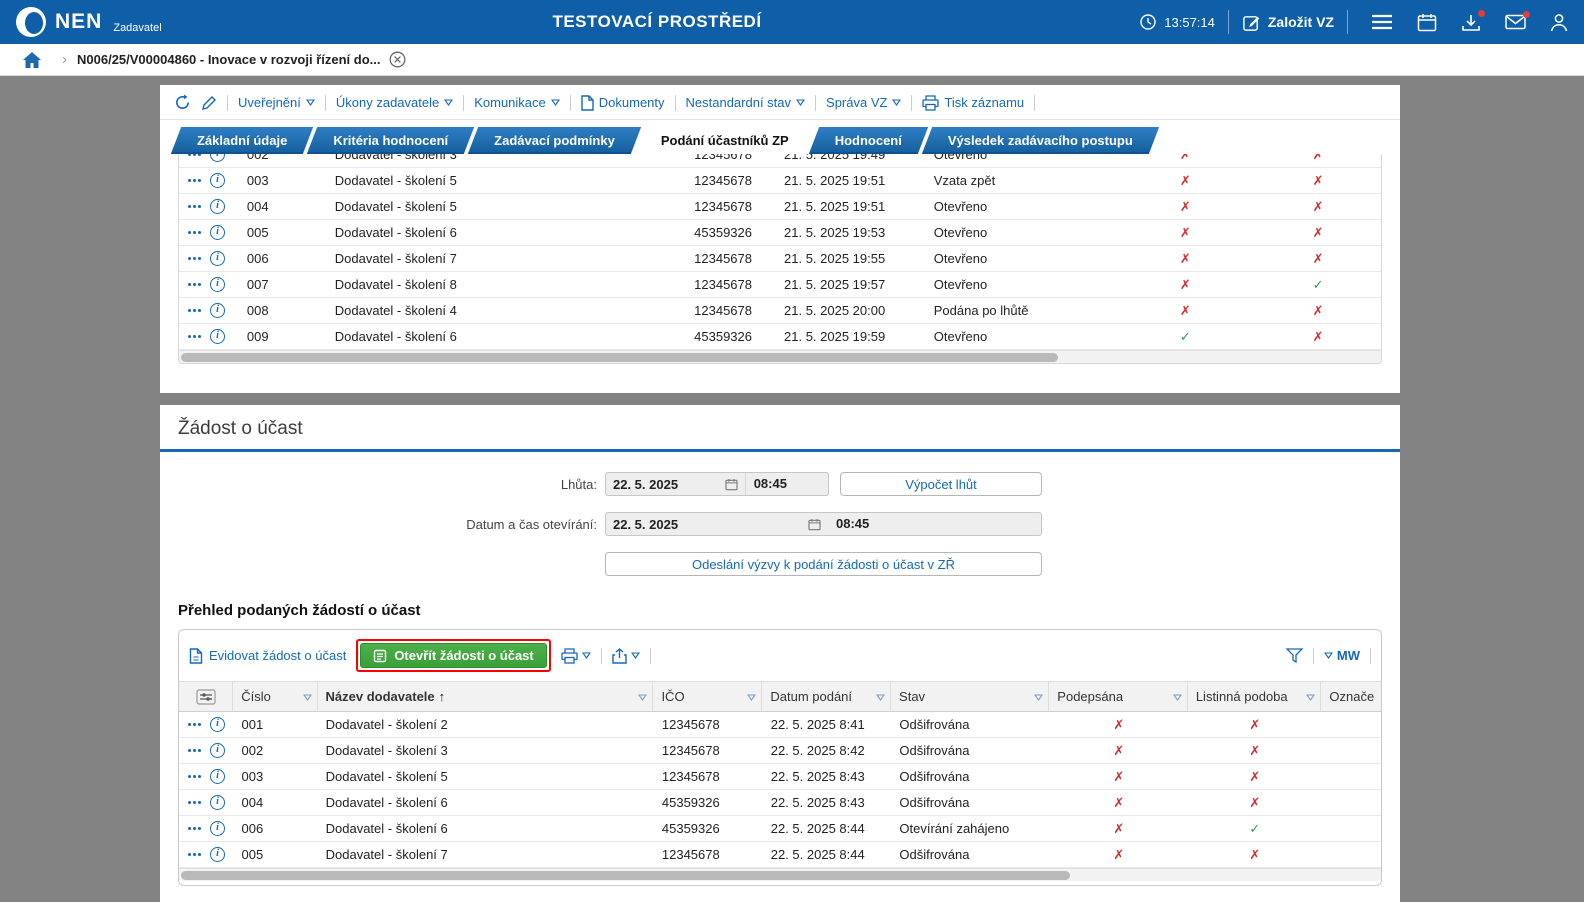 The height and width of the screenshot is (902, 1584). What do you see at coordinates (708, 696) in the screenshot?
I see `header-ico: IČO` at bounding box center [708, 696].